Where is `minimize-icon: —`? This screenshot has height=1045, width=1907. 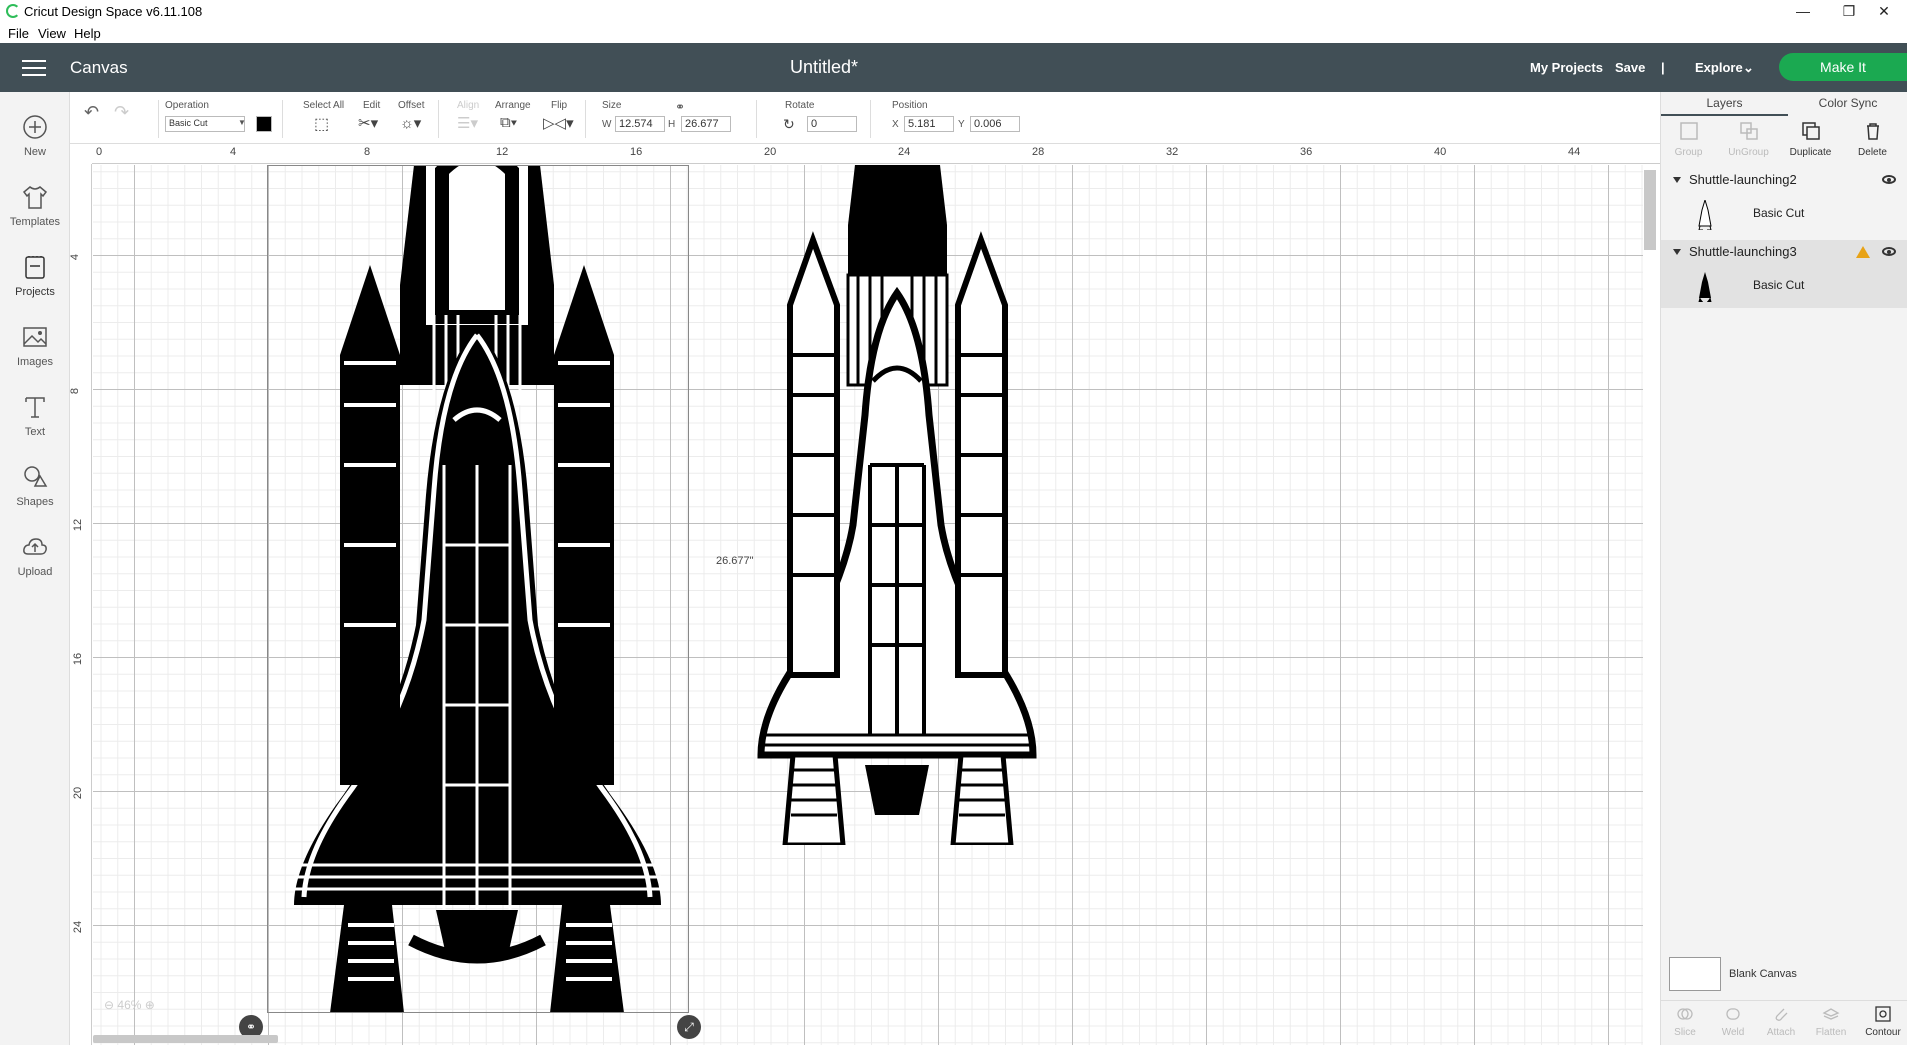
minimize-icon: — is located at coordinates (1803, 11).